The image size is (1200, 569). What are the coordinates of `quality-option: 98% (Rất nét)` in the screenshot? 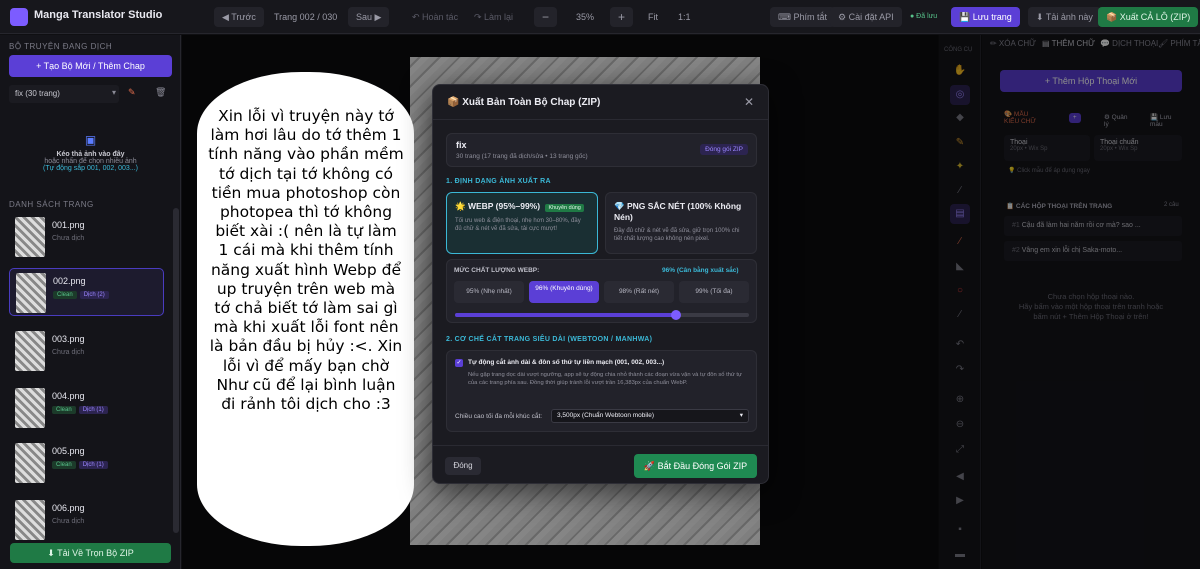 It's located at (639, 292).